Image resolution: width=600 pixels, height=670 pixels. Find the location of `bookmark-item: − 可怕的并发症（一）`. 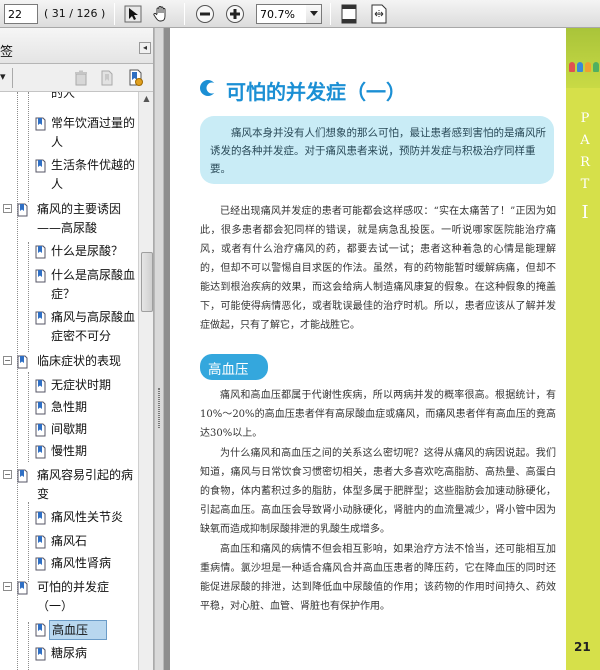

bookmark-item: − 可怕的并发症（一） is located at coordinates (69, 598).